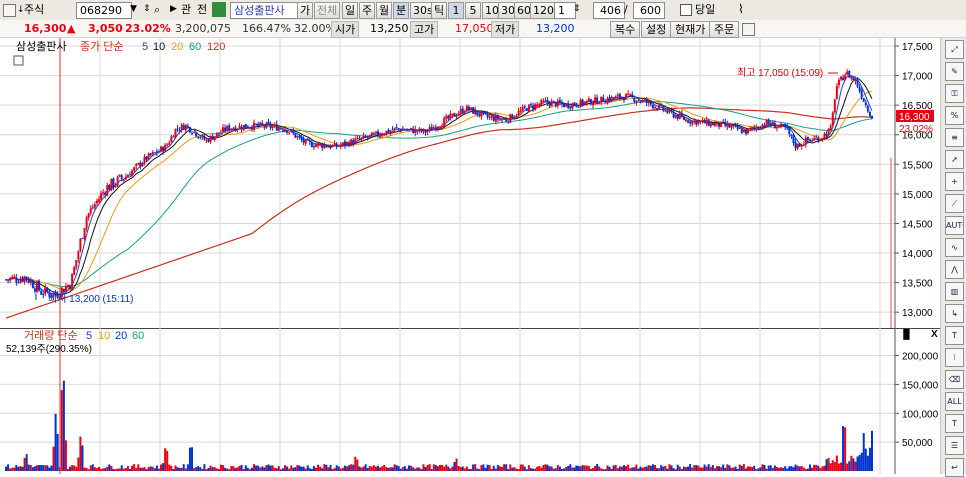 This screenshot has width=966, height=477. I want to click on auto-icon: AUTO, so click(954, 225).